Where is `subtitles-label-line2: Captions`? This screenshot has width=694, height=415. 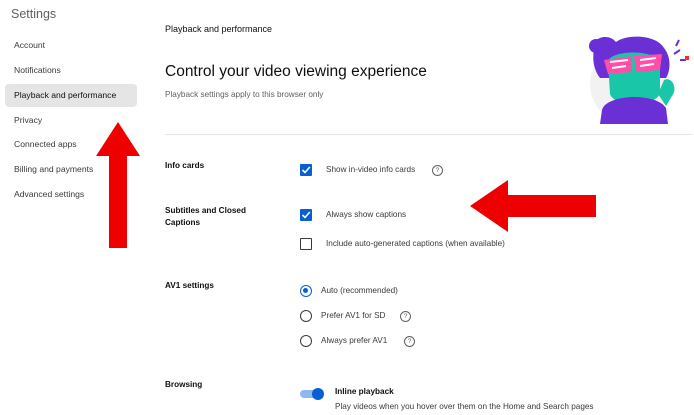
subtitles-label-line2: Captions is located at coordinates (183, 222).